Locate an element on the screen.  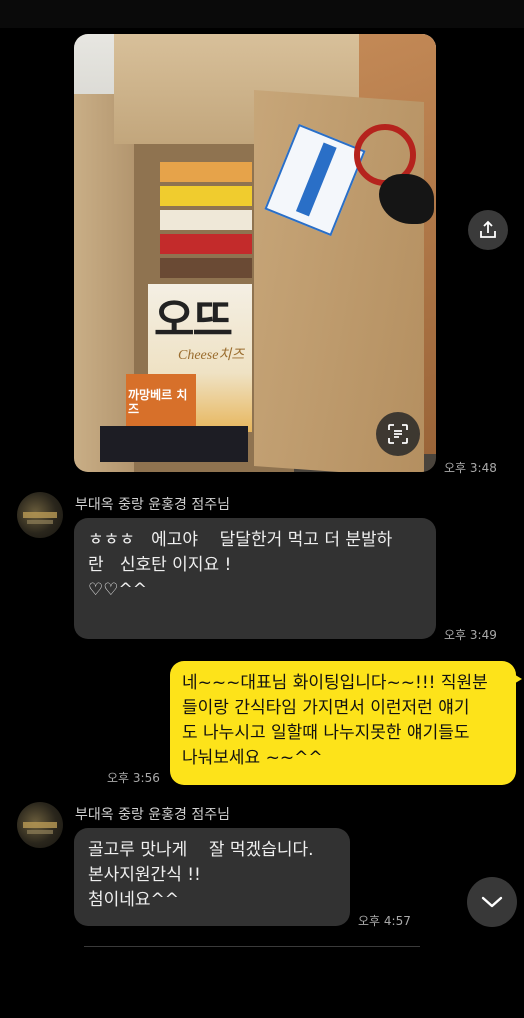
text-scan-icon is located at coordinates (398, 434).